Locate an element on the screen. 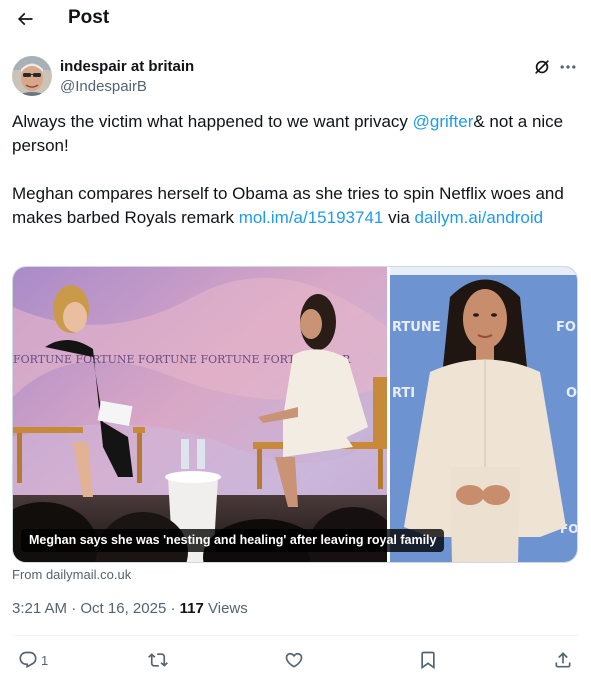  tweet-date: Oct 16, 2025 is located at coordinates (123, 608).